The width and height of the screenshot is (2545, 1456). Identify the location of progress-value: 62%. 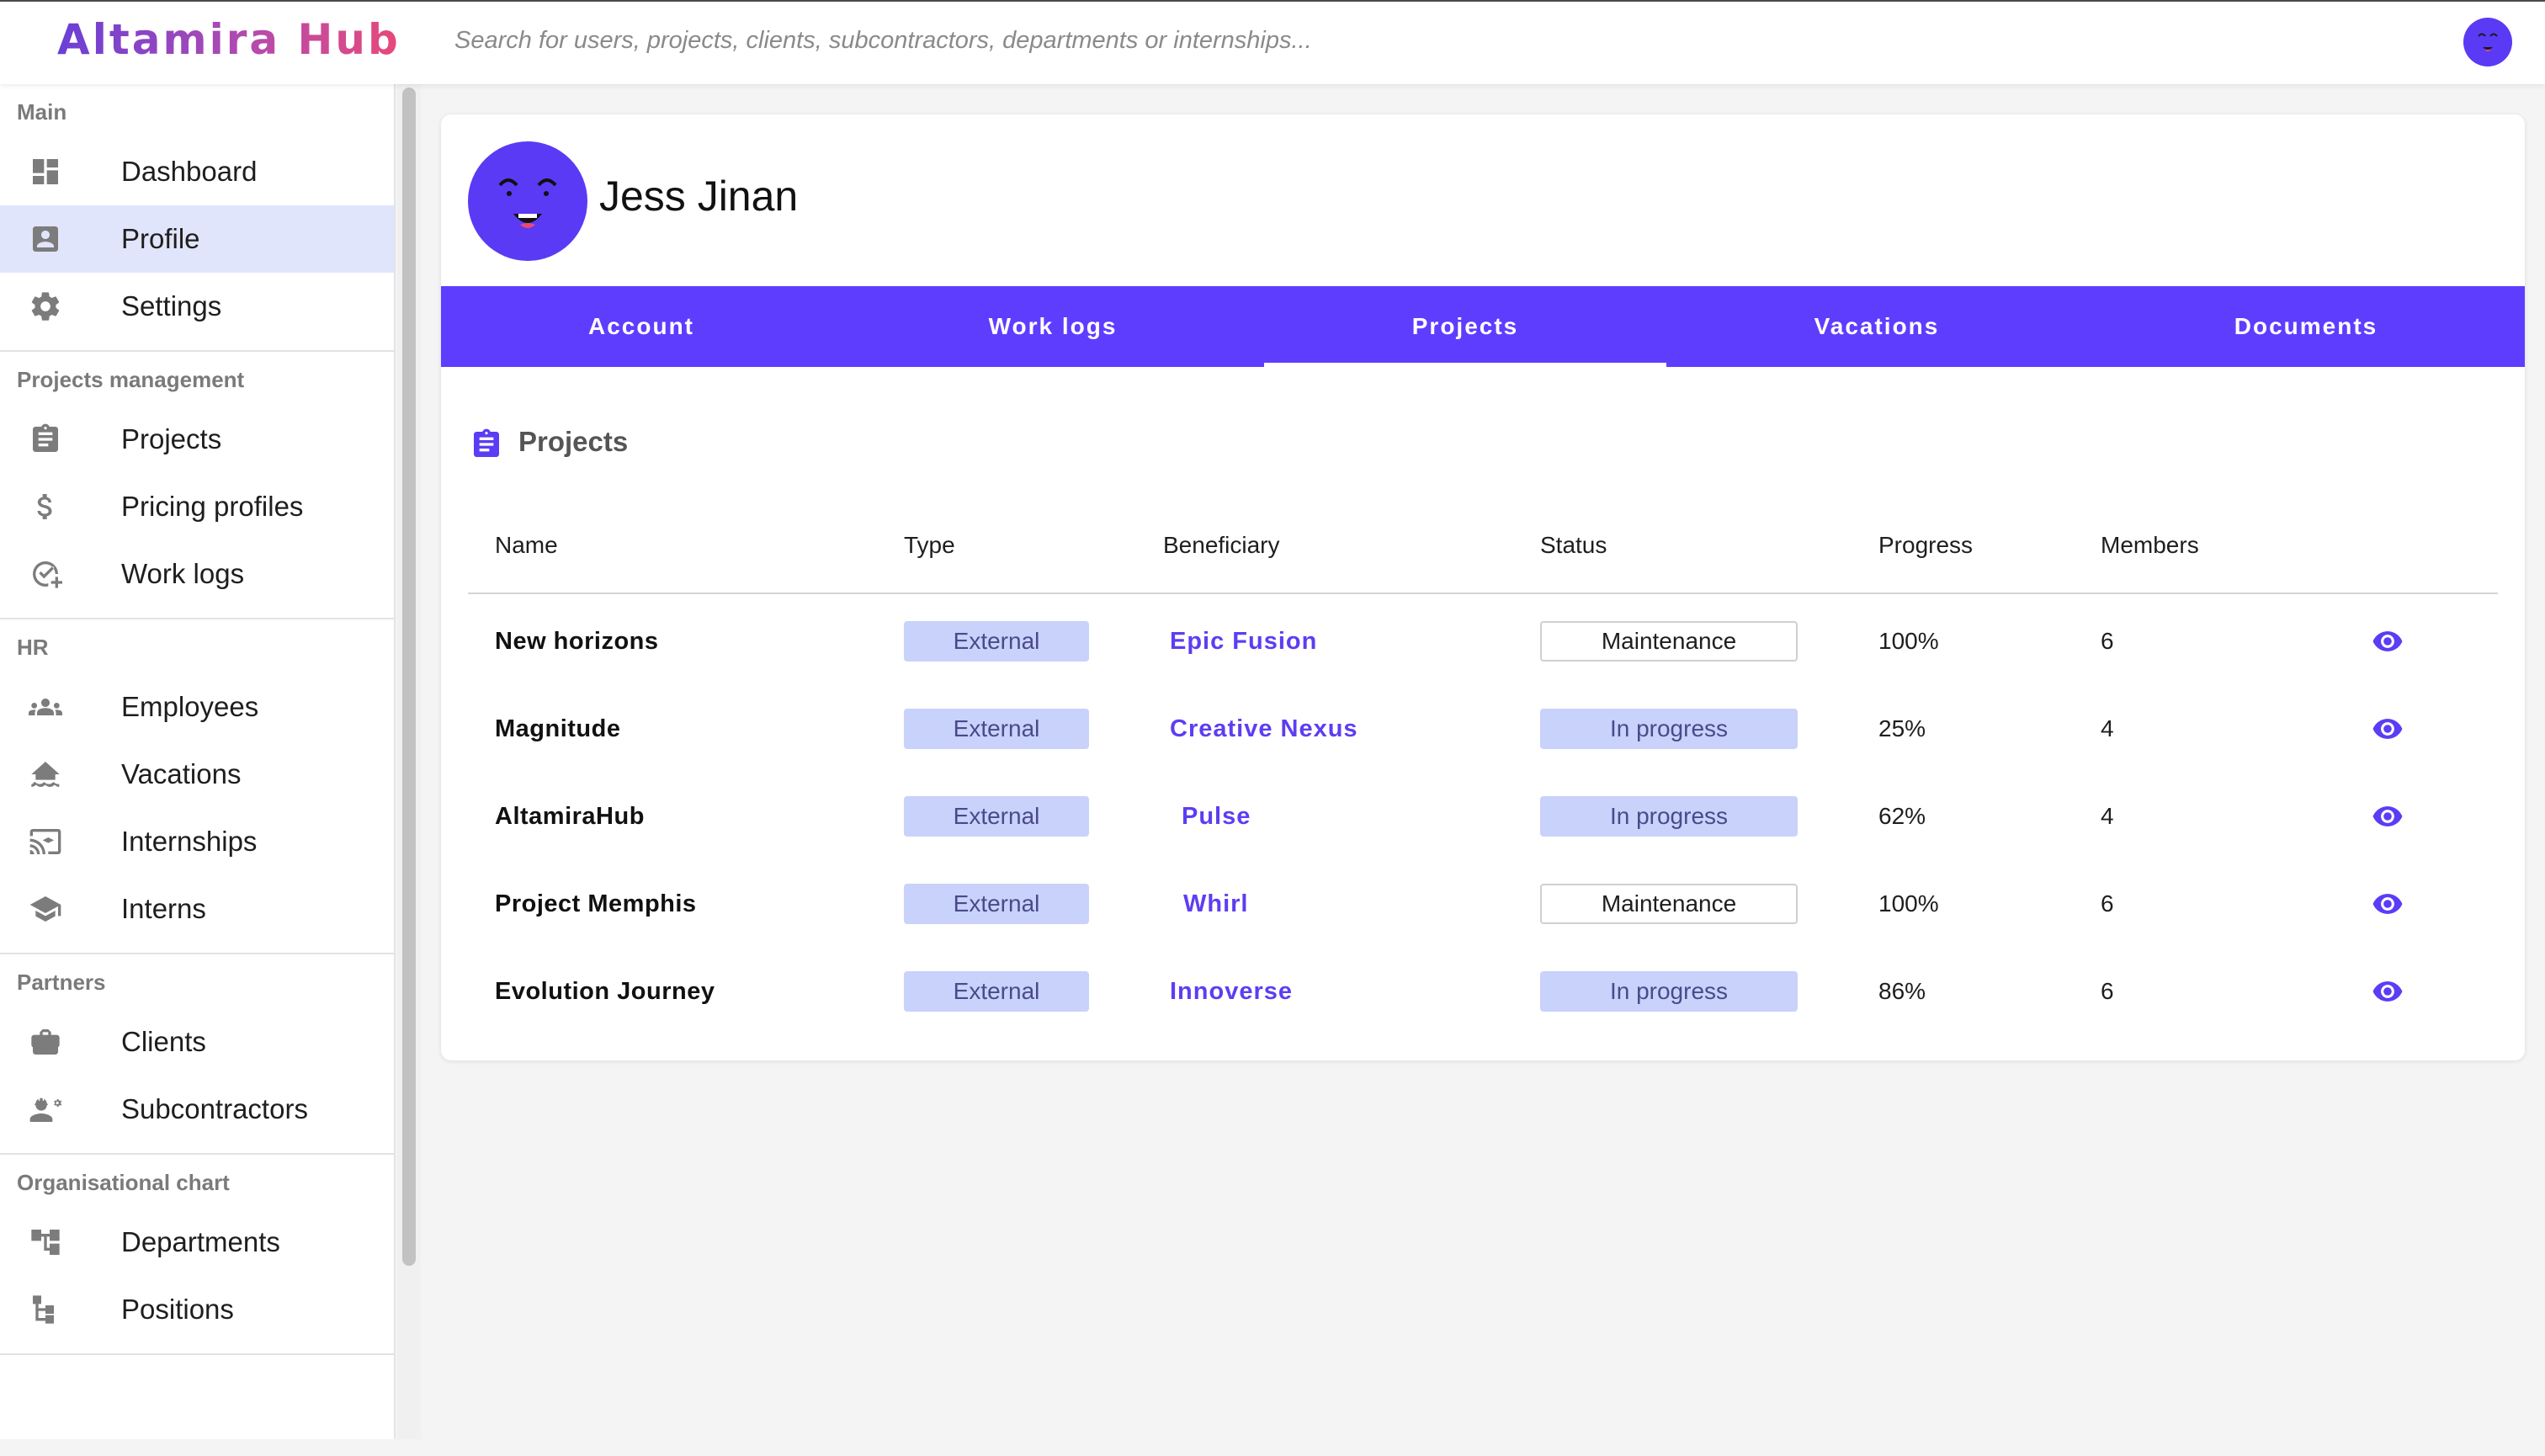
(1902, 816).